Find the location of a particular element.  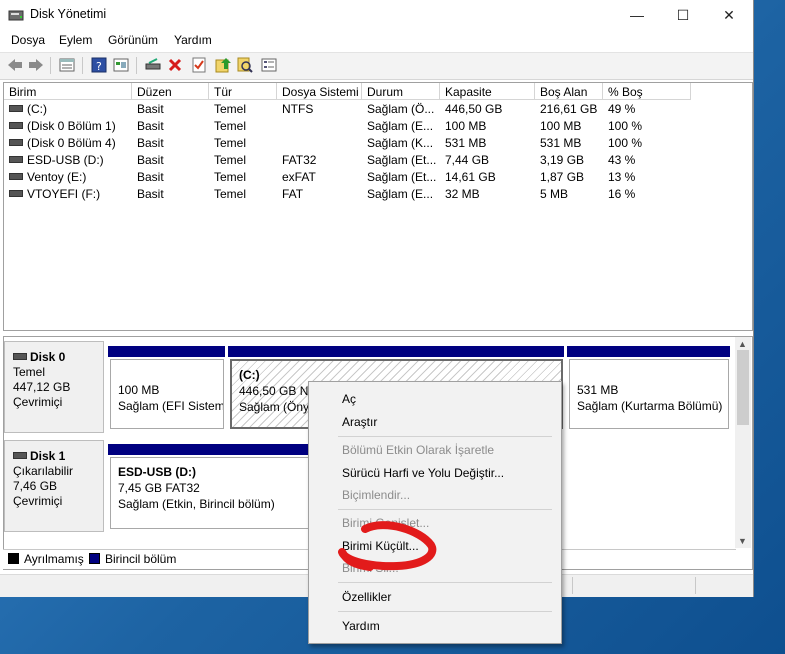

close-icon: ✕ is located at coordinates (729, 14).